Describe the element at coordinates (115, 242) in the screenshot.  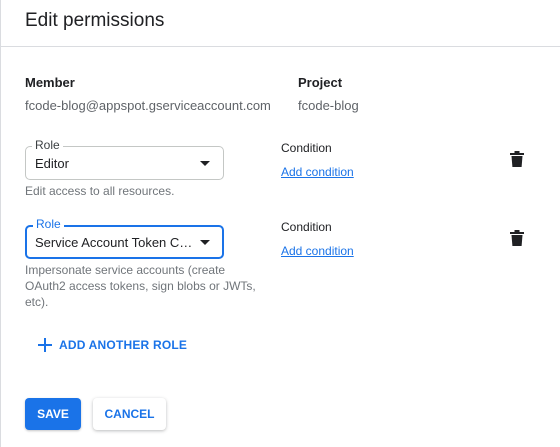
I see `role-select-value: Service Account Token Creator` at that location.